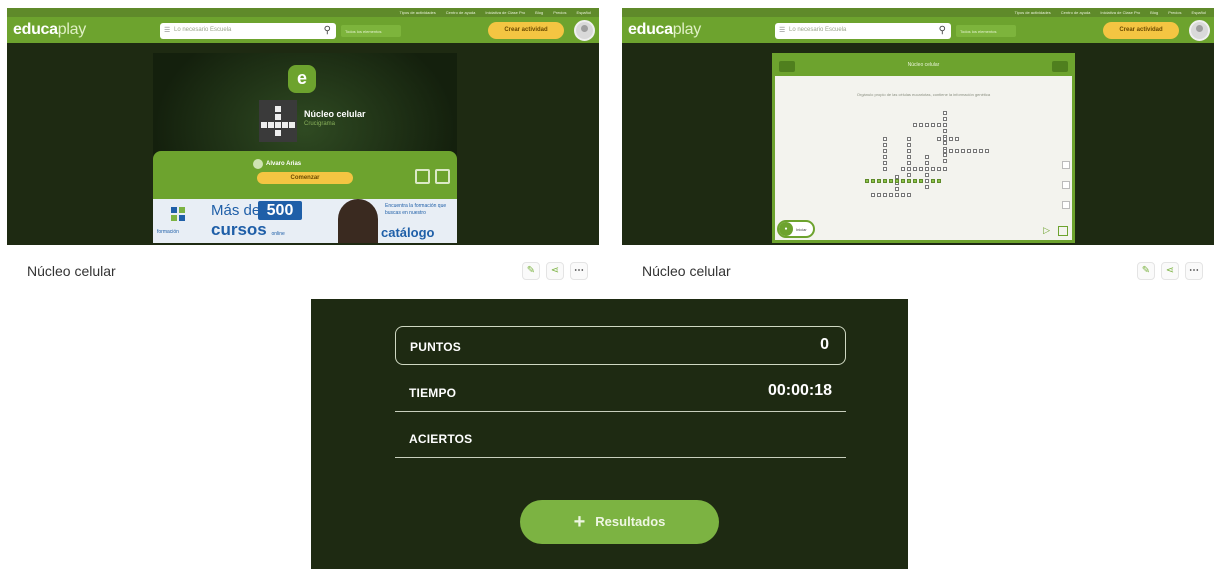 This screenshot has height=569, width=1220. What do you see at coordinates (584, 12) in the screenshot?
I see `toplink: Español` at bounding box center [584, 12].